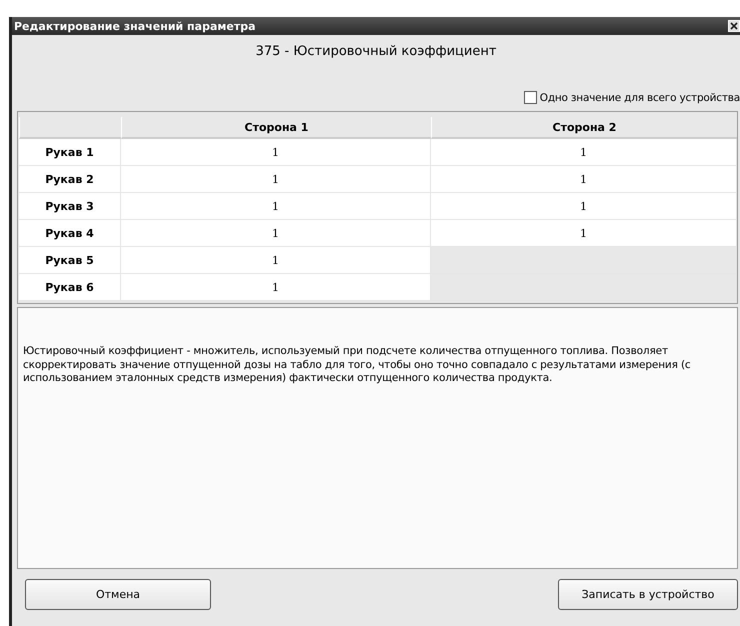 The image size is (740, 626). I want to click on row-header: Рукав 4, so click(70, 233).